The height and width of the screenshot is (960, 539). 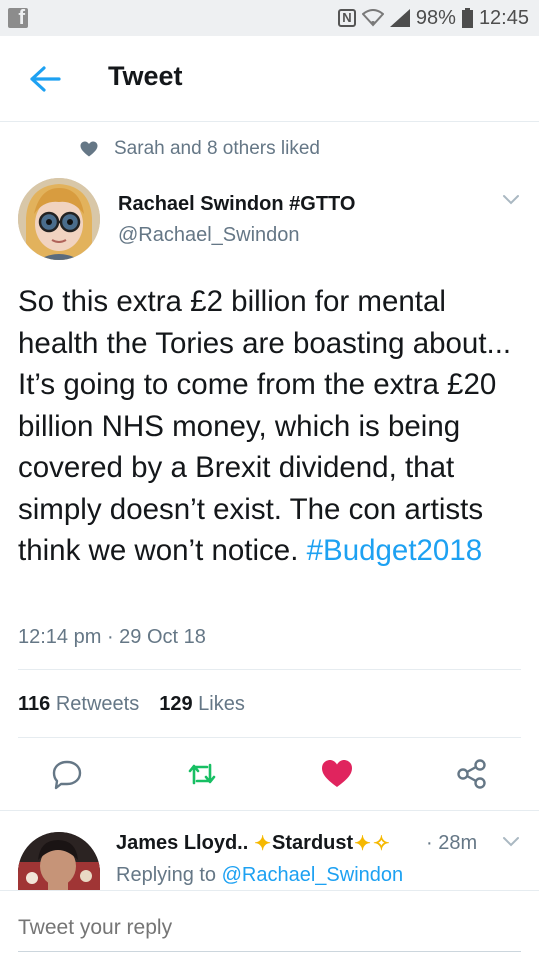 I want to click on replying-prefix: Replying to, so click(x=166, y=875).